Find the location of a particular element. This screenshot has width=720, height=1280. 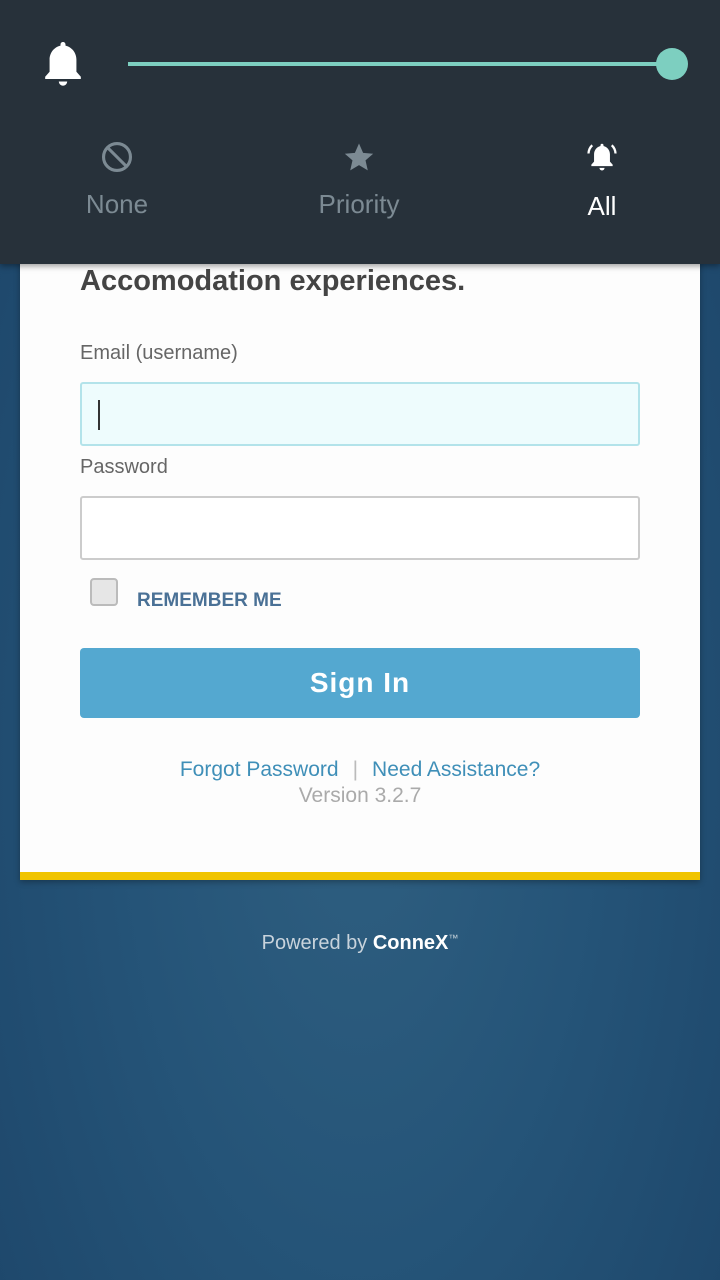

email-label: Email (username) is located at coordinates (159, 353).